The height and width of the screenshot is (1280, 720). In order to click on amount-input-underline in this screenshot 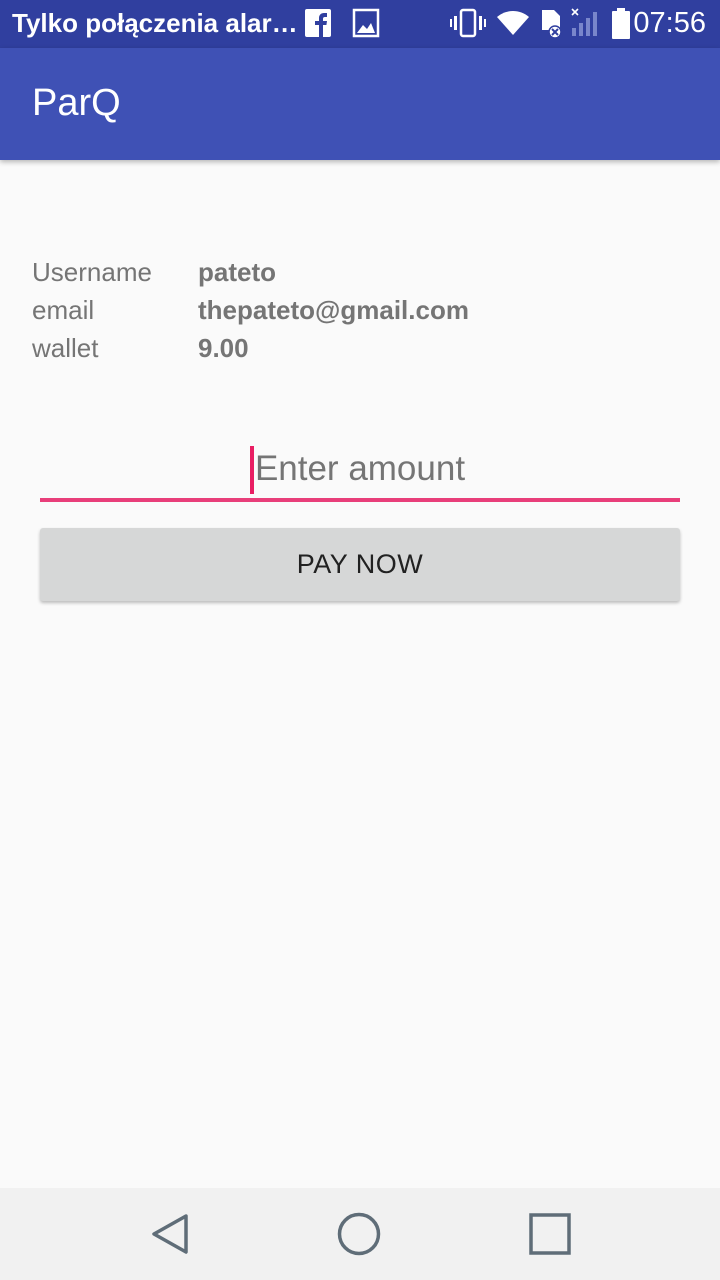, I will do `click(360, 500)`.